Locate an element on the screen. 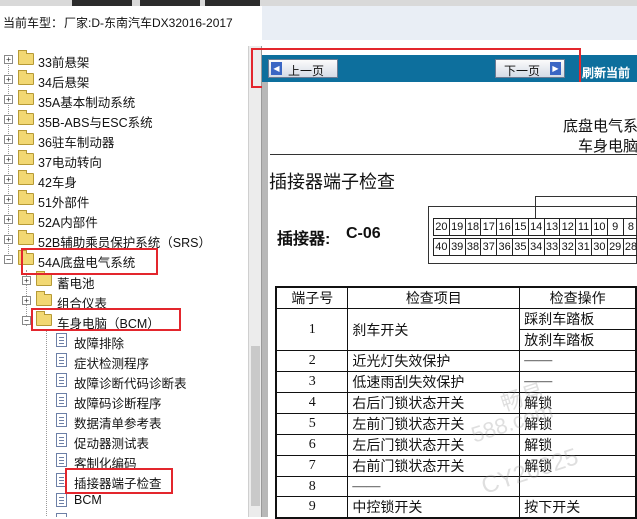 This screenshot has height=519, width=637. refresh-current-link: 刷新当前 is located at coordinates (606, 72).